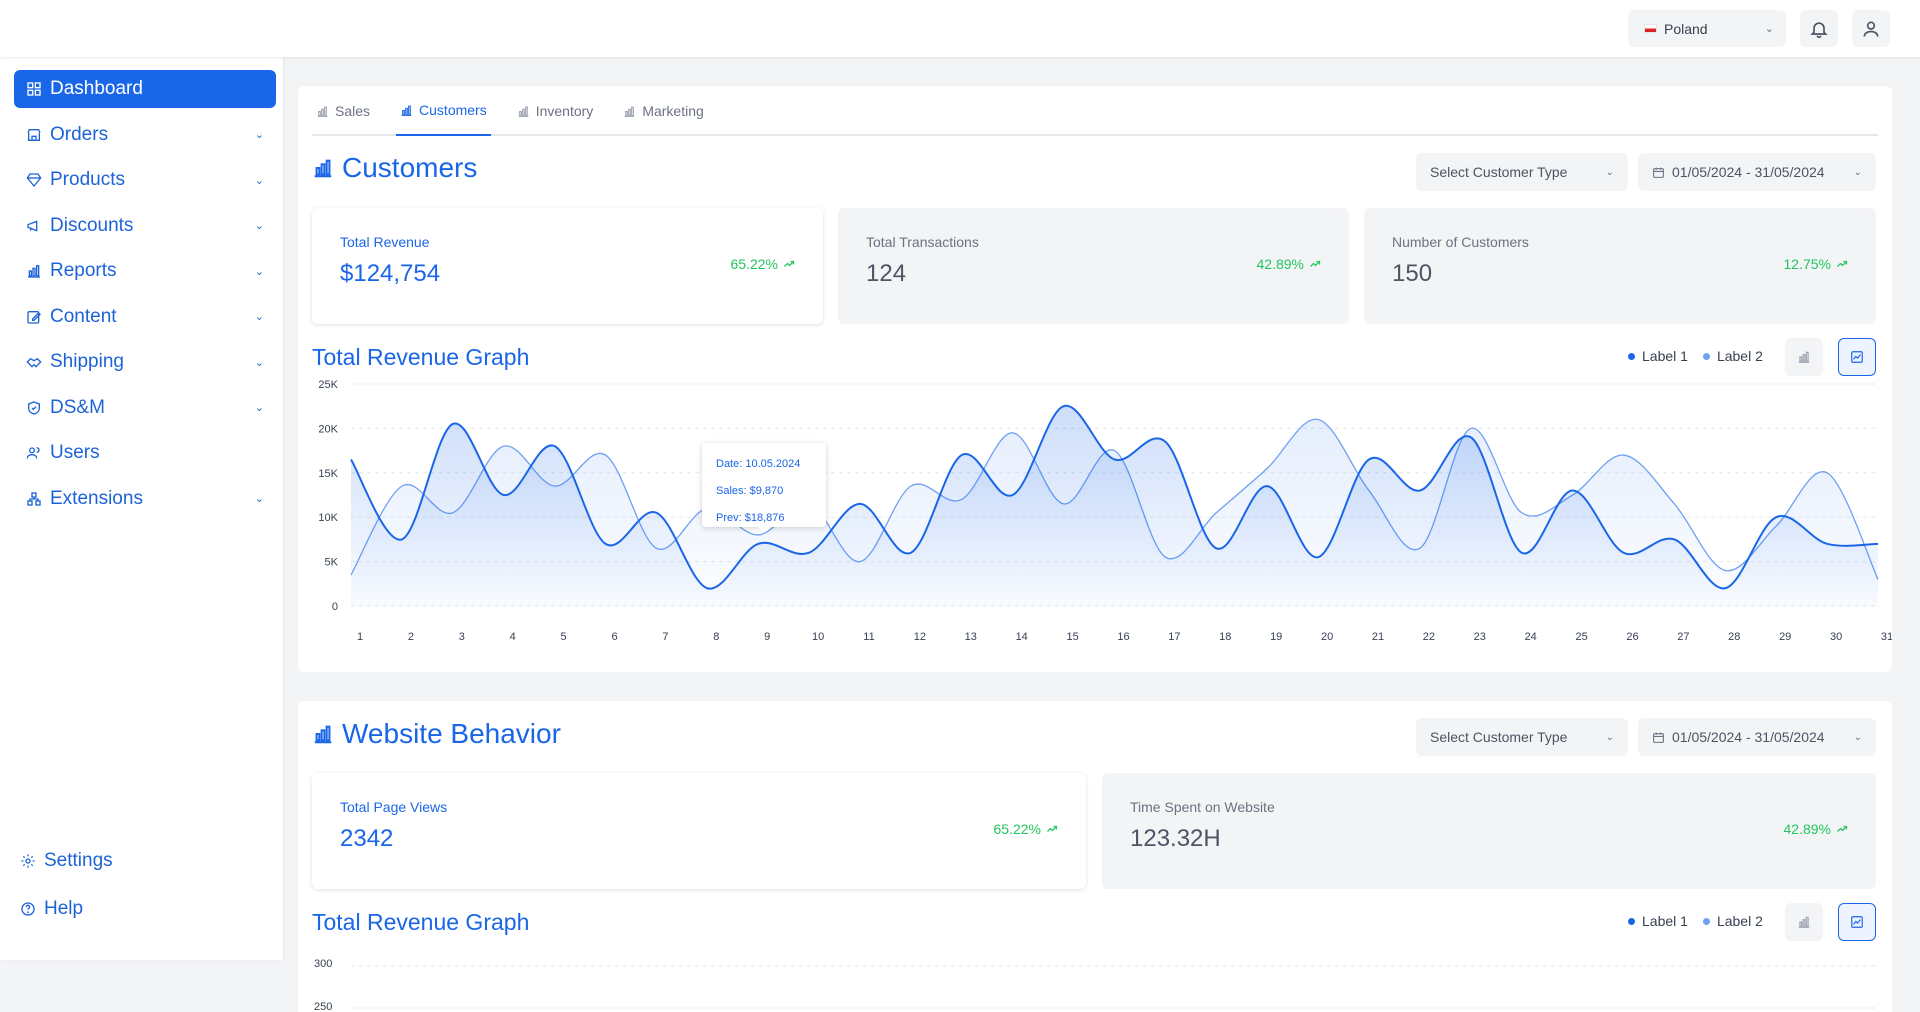 This screenshot has width=1920, height=1012. I want to click on x-tick-label: 24, so click(1531, 637).